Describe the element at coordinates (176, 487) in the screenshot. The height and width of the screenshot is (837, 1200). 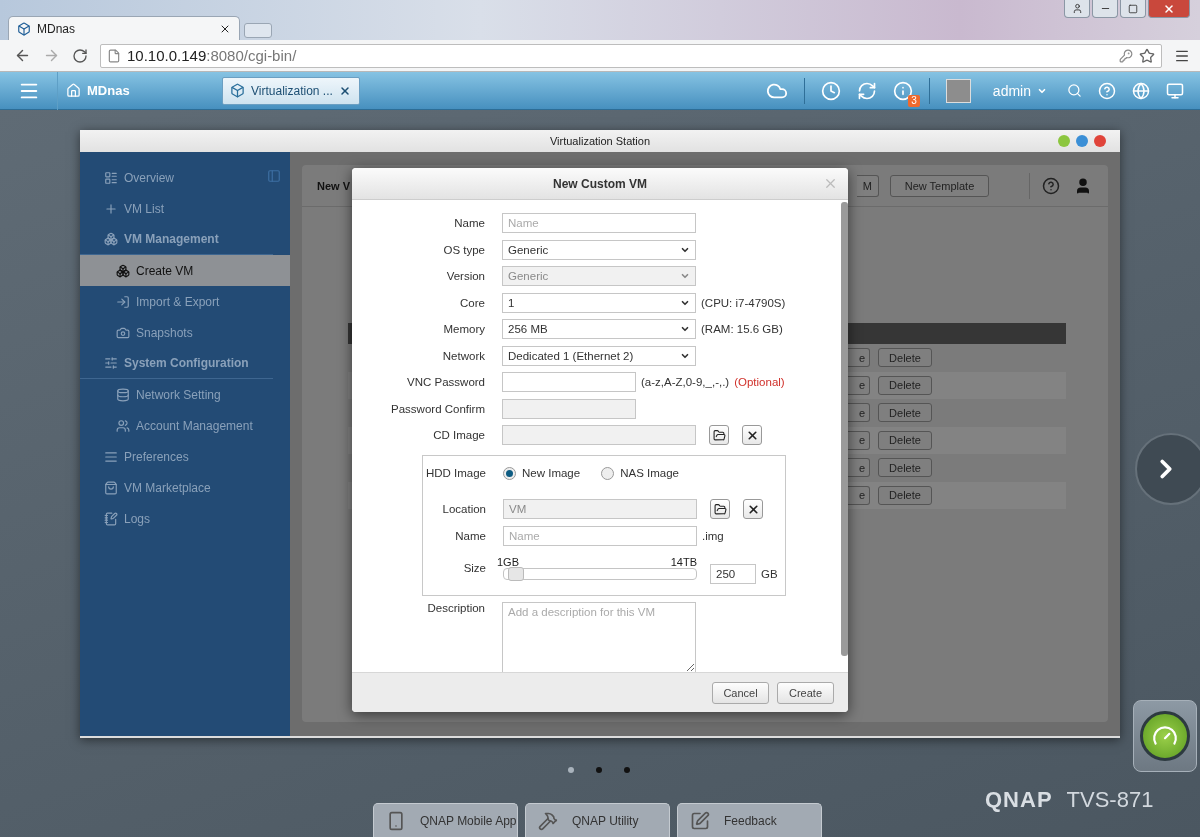
I see `sidebar-item: VM Marketplace` at that location.